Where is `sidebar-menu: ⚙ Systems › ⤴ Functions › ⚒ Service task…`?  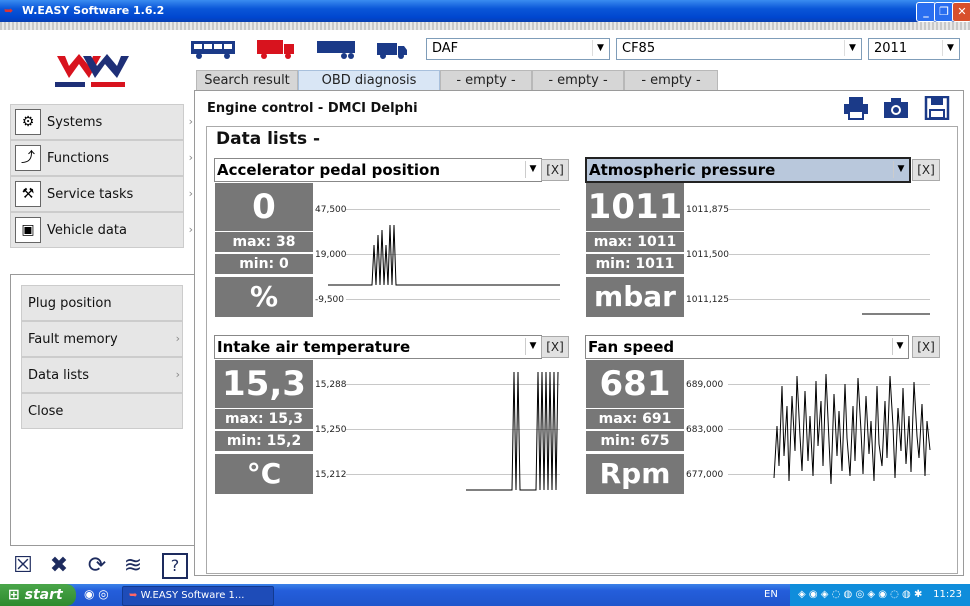
sidebar-menu: ⚙ Systems › ⤴ Functions › ⚒ Service task… is located at coordinates (102, 188).